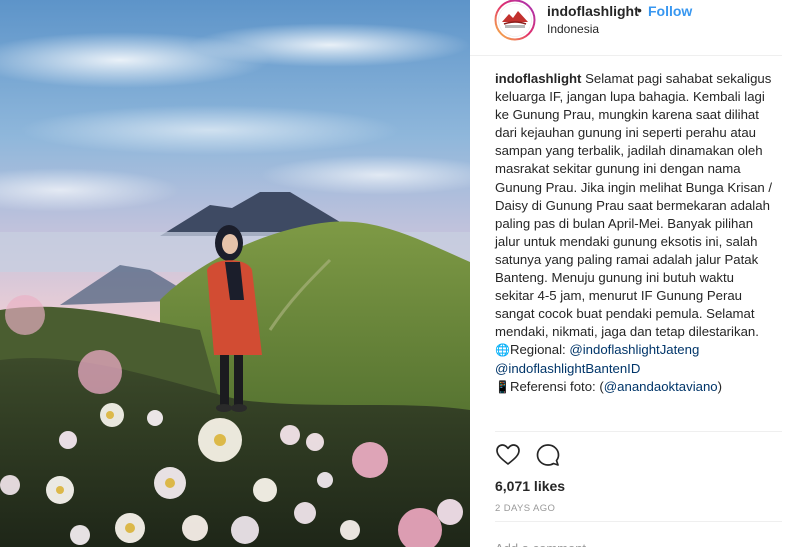  Describe the element at coordinates (626, 28) in the screenshot. I see `post-header: indoflashlight • Follow Indonesia` at that location.